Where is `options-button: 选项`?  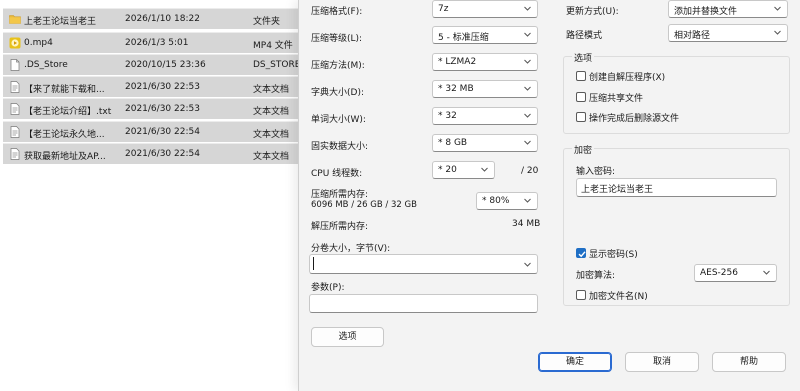
options-button: 选项 is located at coordinates (347, 337).